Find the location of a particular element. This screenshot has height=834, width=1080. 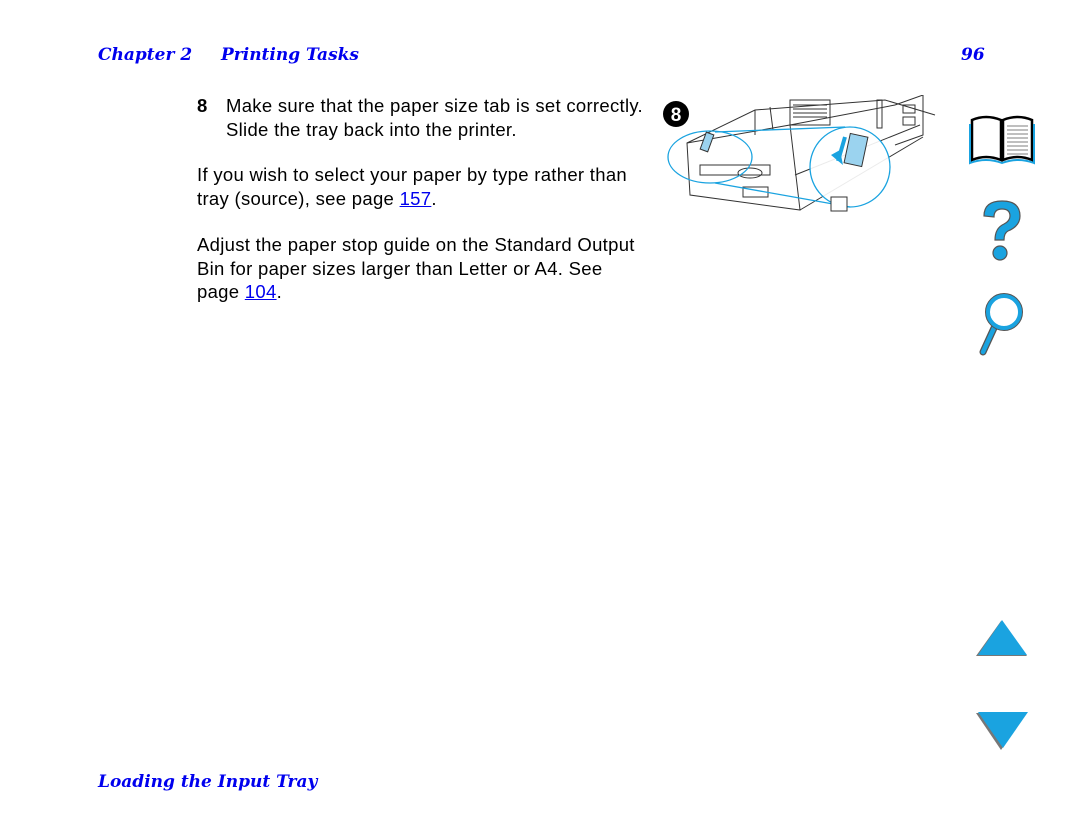

page-104-link: 104 is located at coordinates (261, 291).